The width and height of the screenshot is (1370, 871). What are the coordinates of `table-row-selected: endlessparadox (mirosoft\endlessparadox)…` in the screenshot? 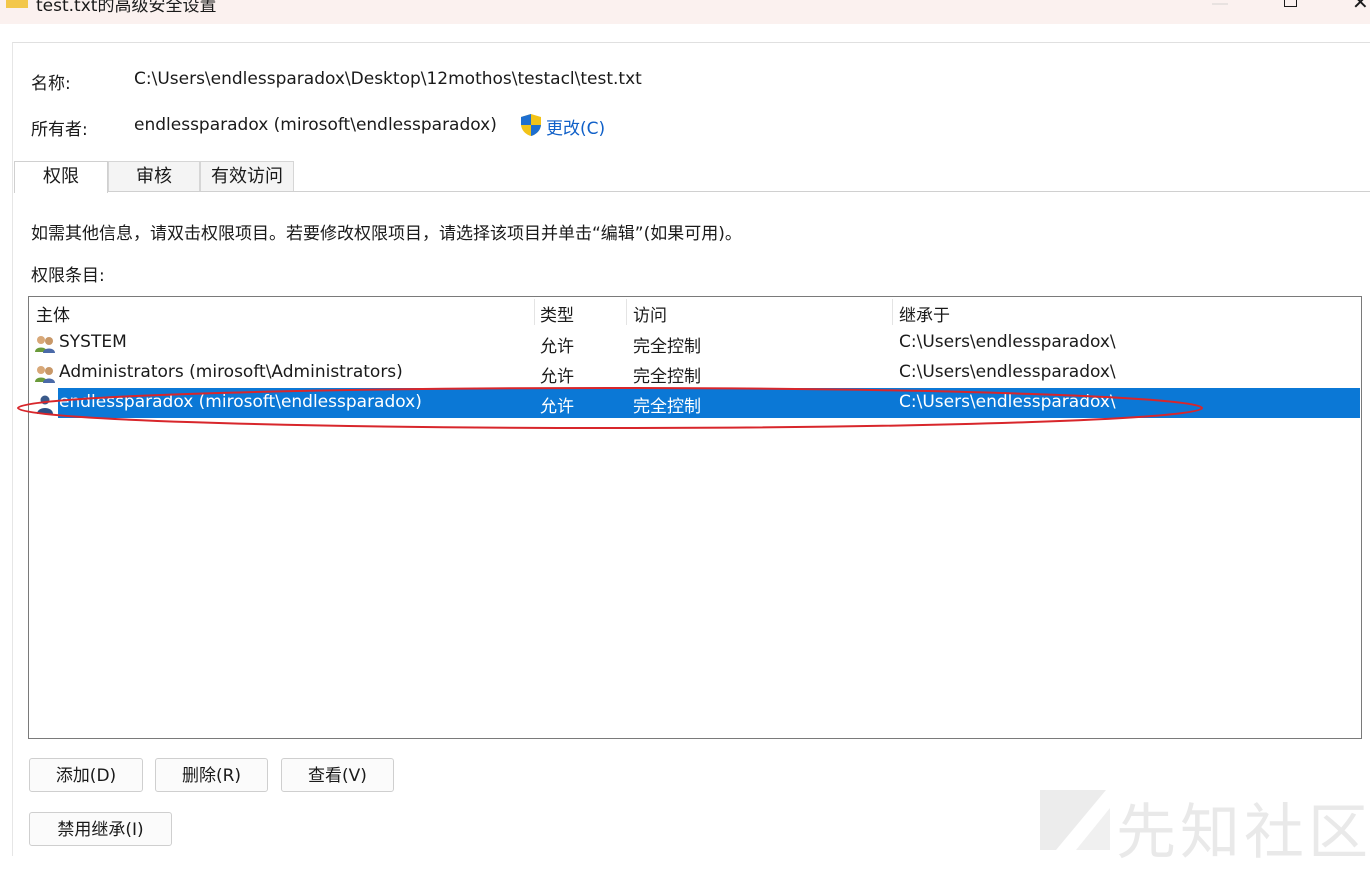 It's located at (694, 403).